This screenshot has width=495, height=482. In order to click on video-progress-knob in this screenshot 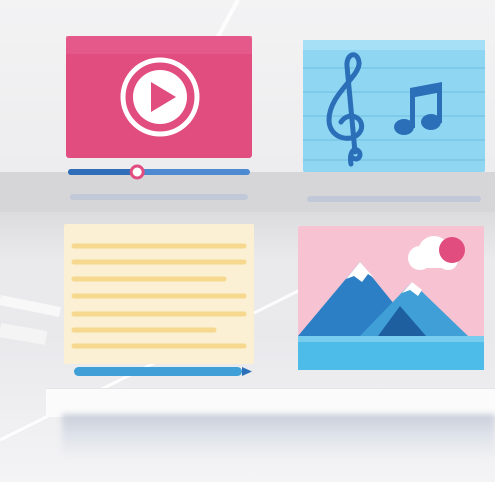, I will do `click(137, 172)`.